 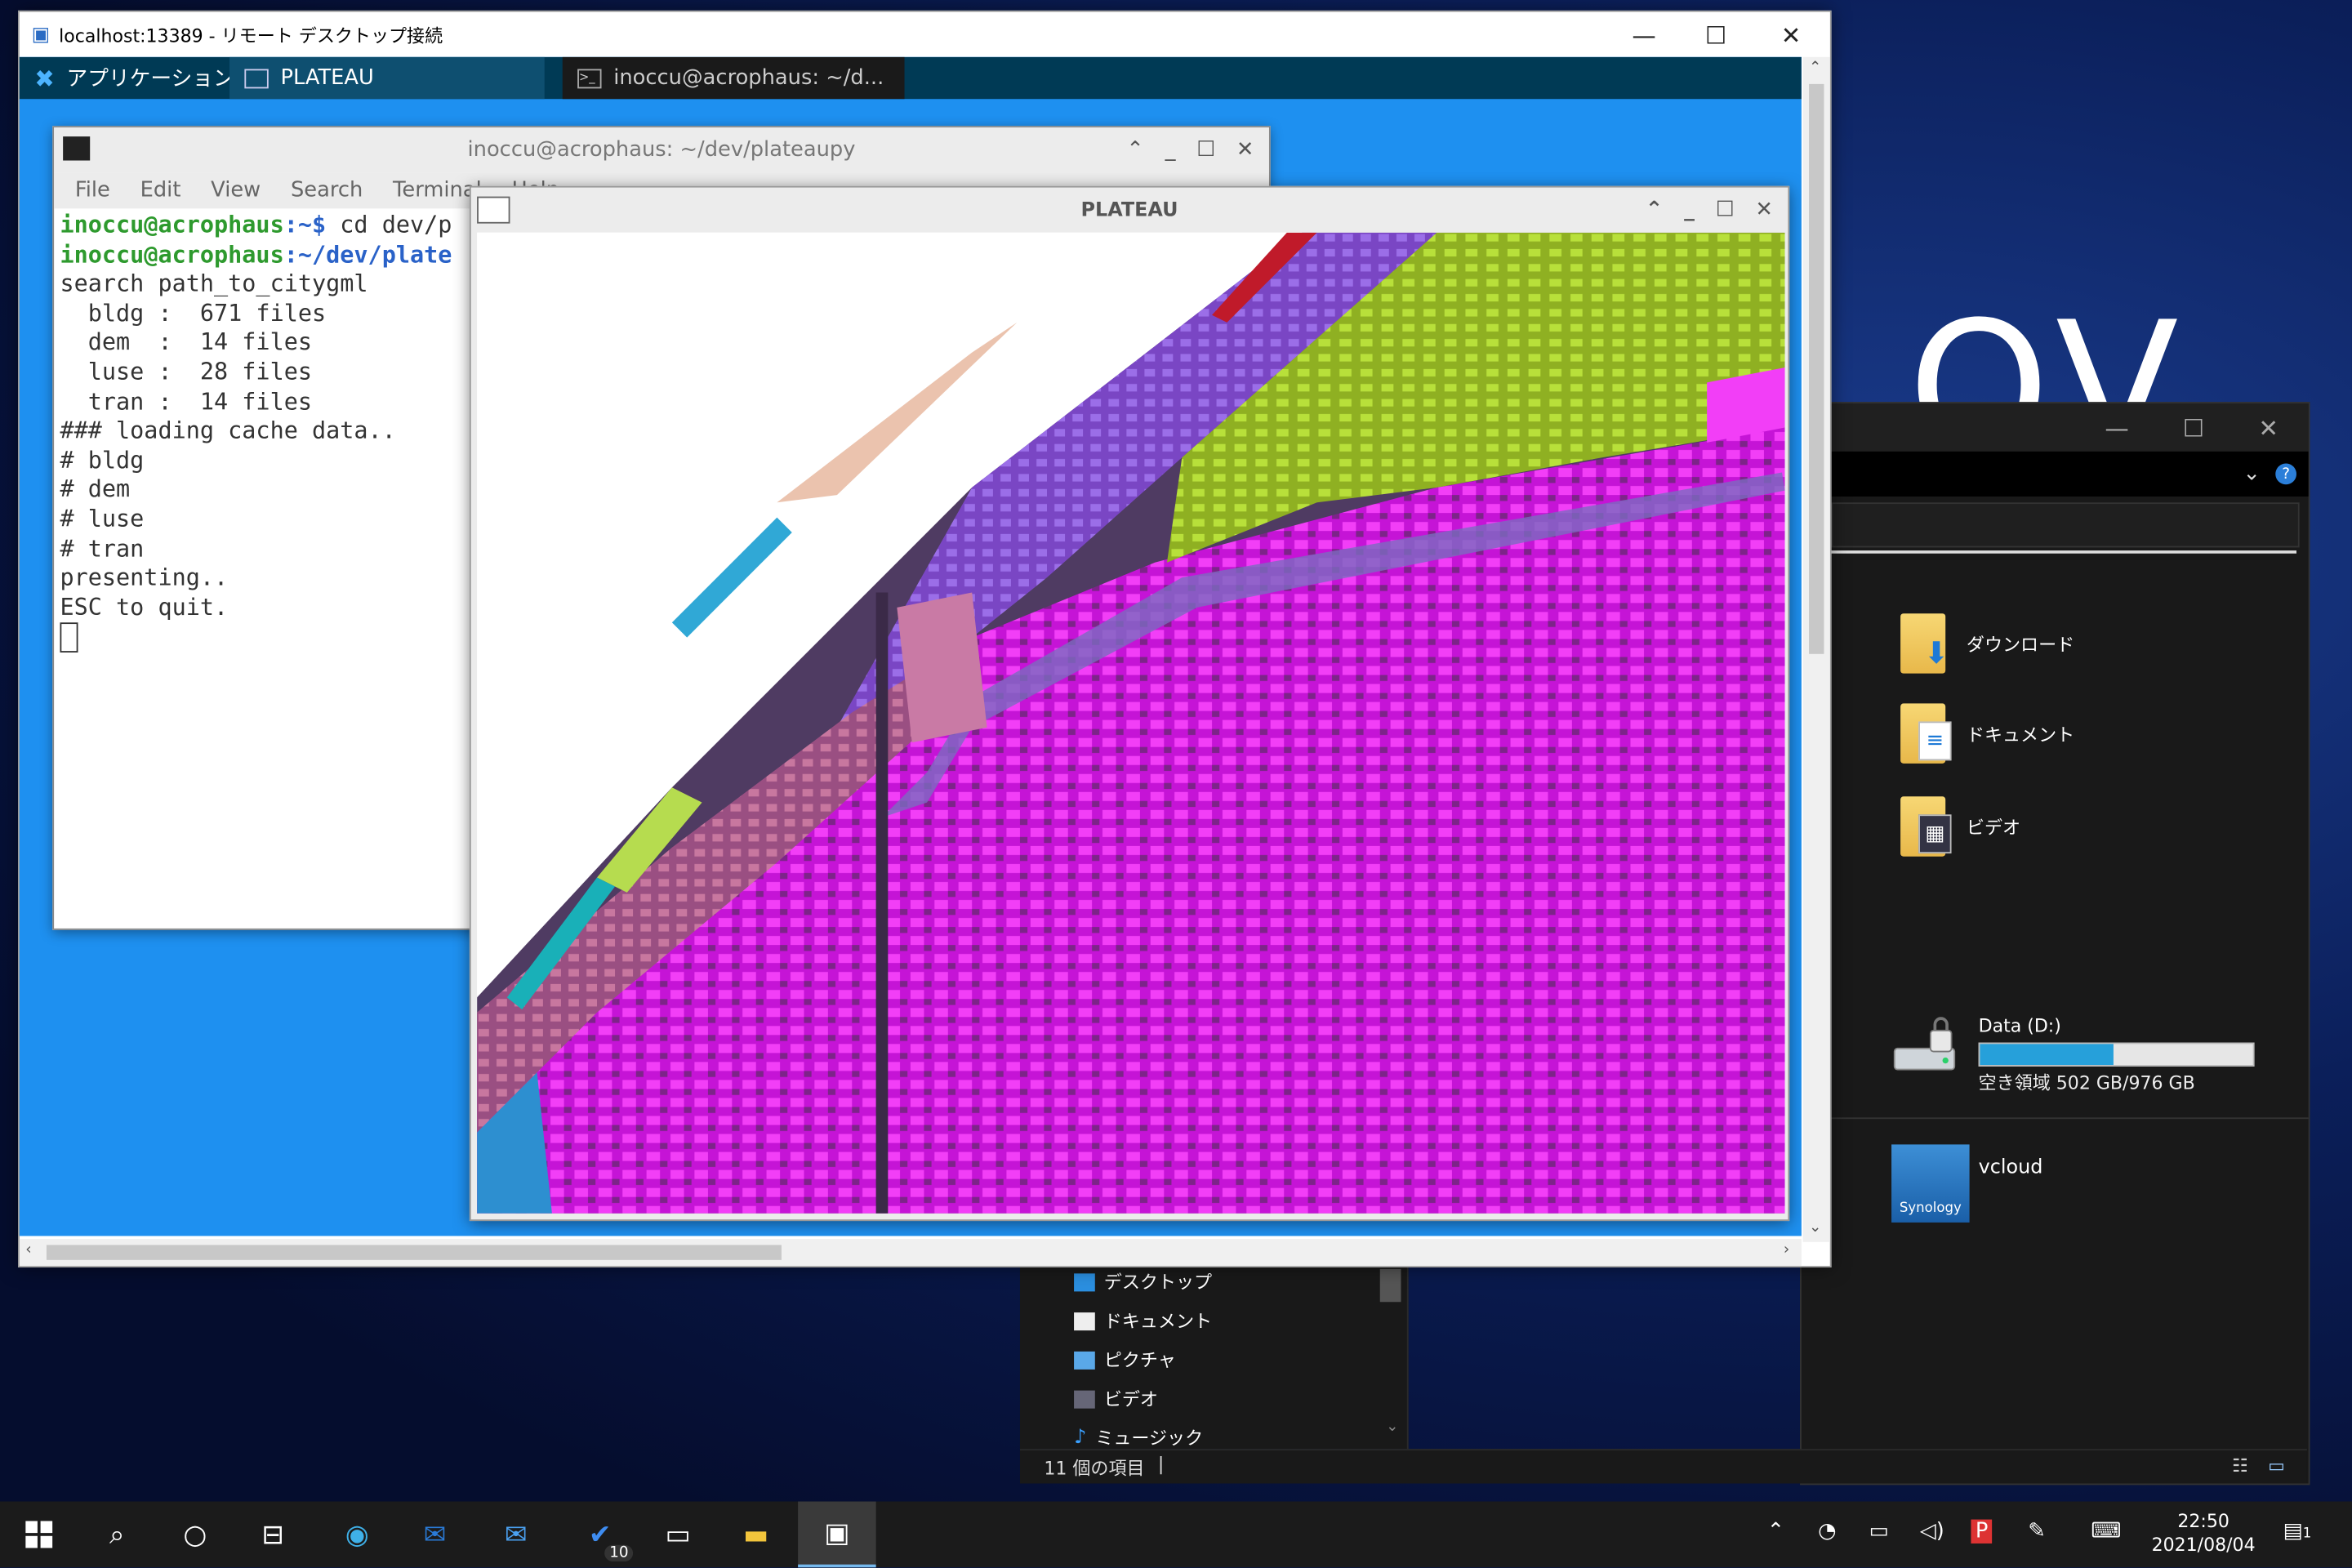 I want to click on file-explorer-icon: ▬, so click(x=756, y=1535).